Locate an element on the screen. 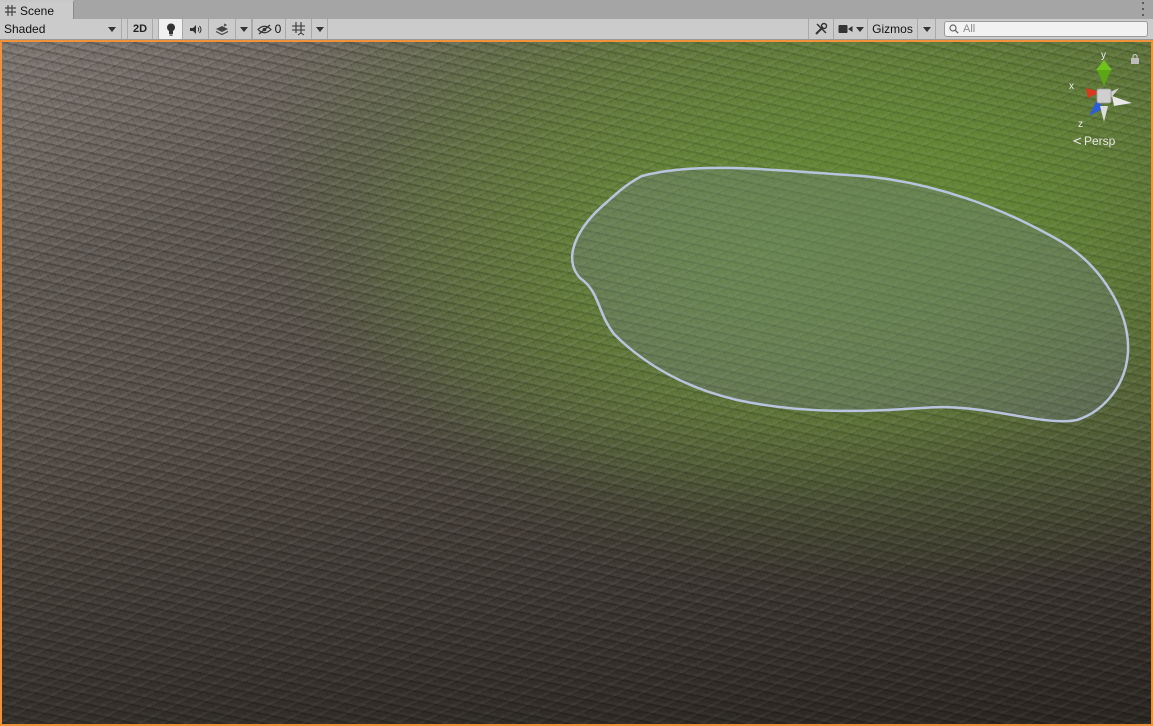  grid-hash-icon is located at coordinates (10, 10).